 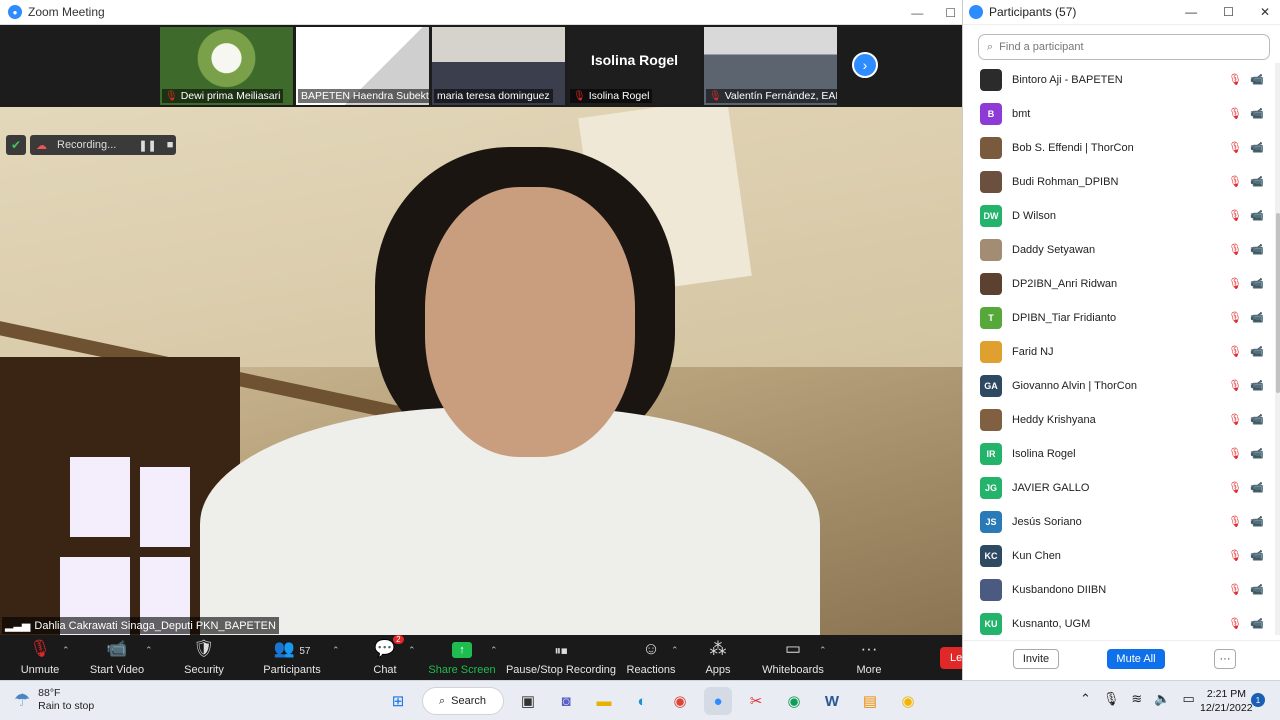 I want to click on audio-options-caret: ⌃, so click(x=66, y=650).